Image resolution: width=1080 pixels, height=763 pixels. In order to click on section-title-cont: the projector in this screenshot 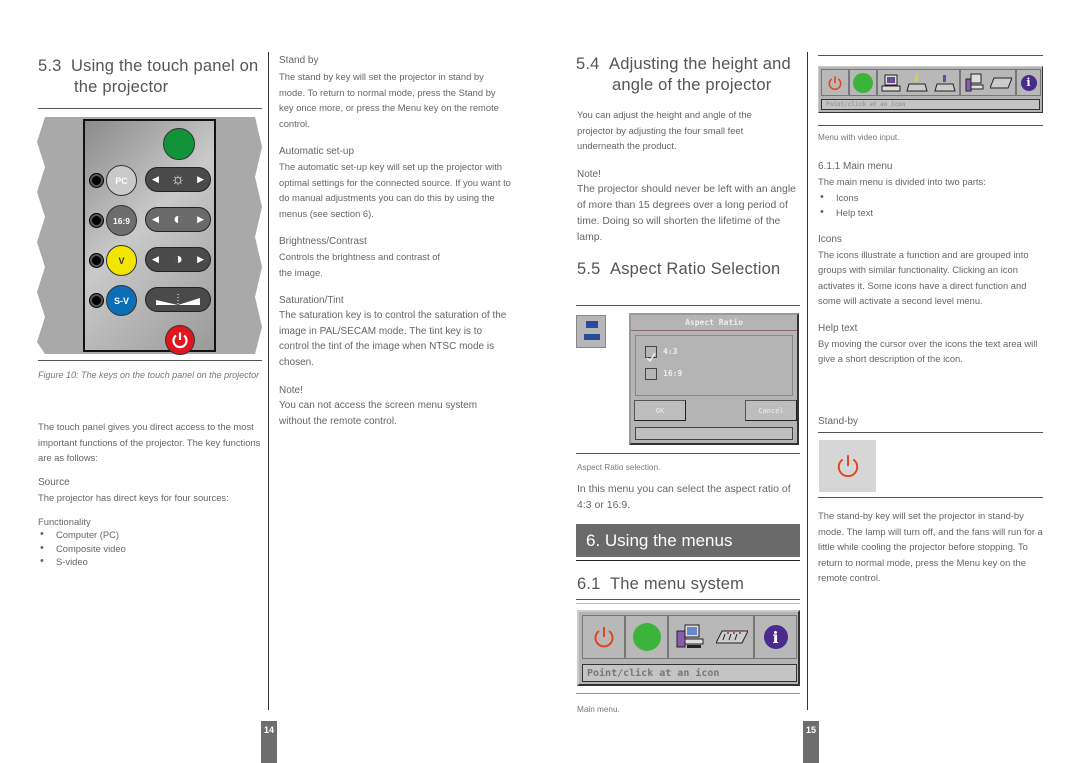, I will do `click(121, 87)`.